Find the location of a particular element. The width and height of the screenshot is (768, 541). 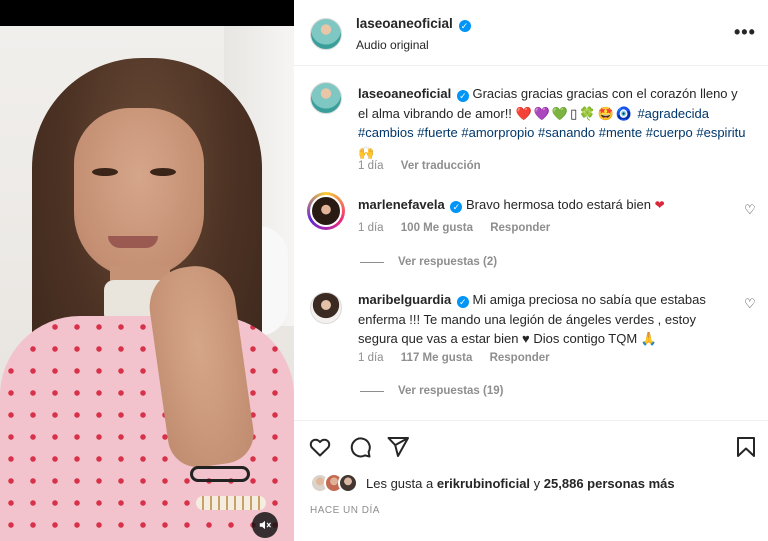

view-replies-button: Ver respuestas (19) is located at coordinates (431, 391).